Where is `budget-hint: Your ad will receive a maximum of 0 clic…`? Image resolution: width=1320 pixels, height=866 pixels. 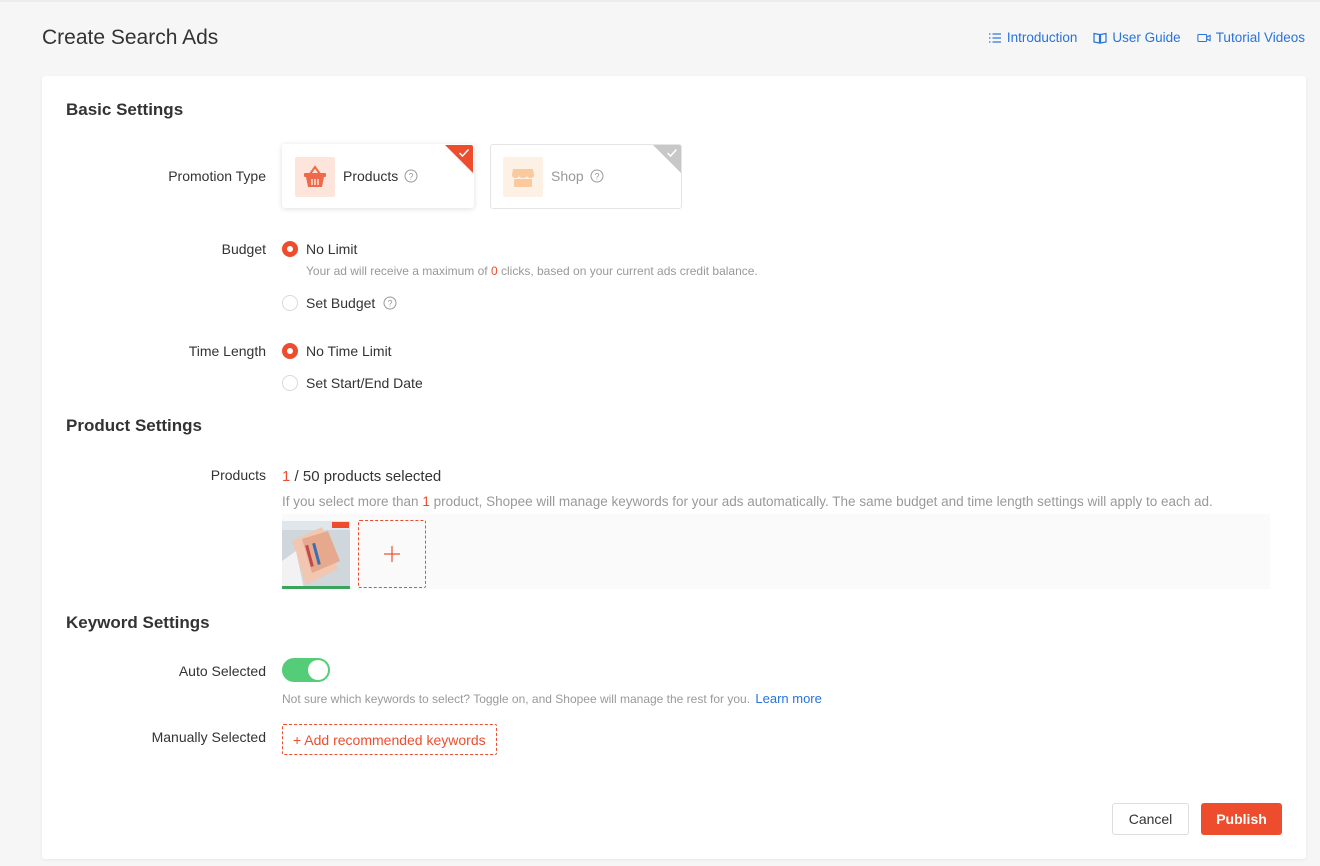 budget-hint: Your ad will receive a maximum of 0 clic… is located at coordinates (532, 271).